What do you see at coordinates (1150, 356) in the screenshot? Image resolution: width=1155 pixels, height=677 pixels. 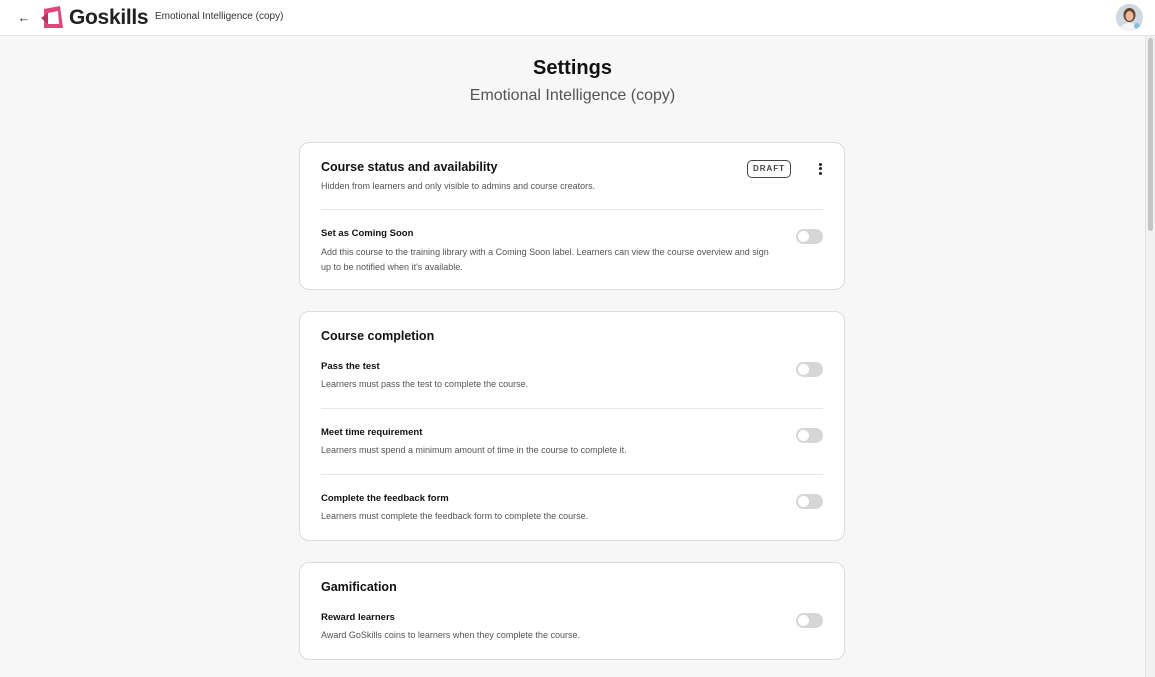 I see `page-scrollbar` at bounding box center [1150, 356].